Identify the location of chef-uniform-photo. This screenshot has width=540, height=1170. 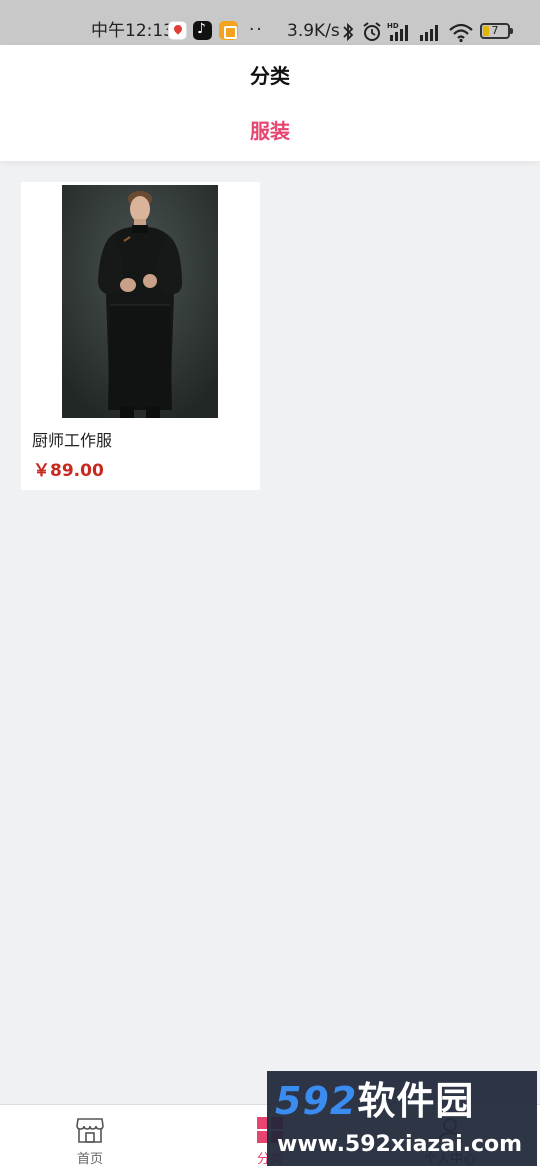
(140, 301).